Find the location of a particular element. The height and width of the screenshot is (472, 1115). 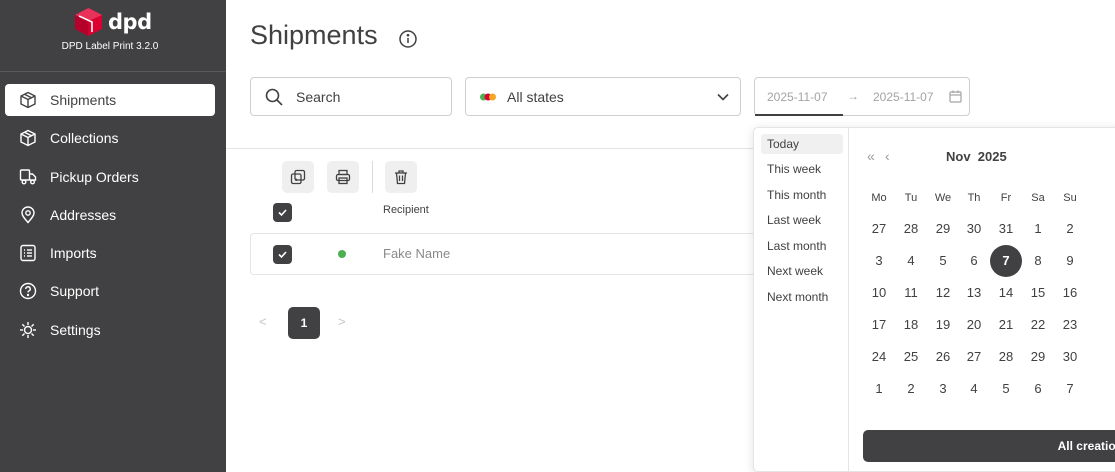

sidebar-item-imports: Imports is located at coordinates (110, 253).